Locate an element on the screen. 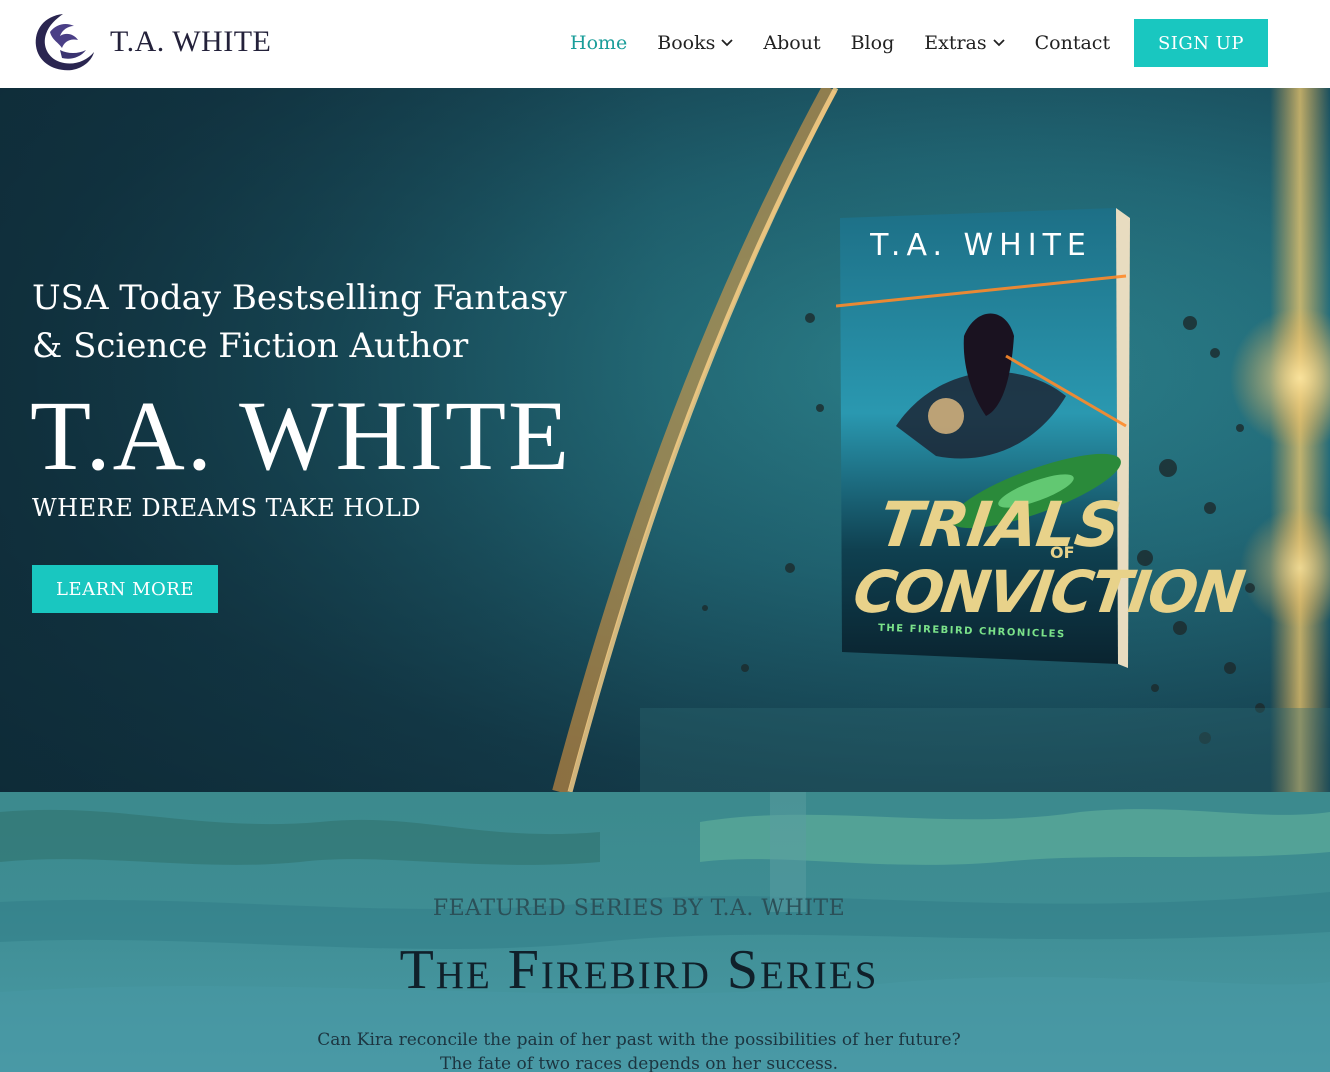 This screenshot has width=1330, height=1072. nav-extras: Extras is located at coordinates (964, 43).